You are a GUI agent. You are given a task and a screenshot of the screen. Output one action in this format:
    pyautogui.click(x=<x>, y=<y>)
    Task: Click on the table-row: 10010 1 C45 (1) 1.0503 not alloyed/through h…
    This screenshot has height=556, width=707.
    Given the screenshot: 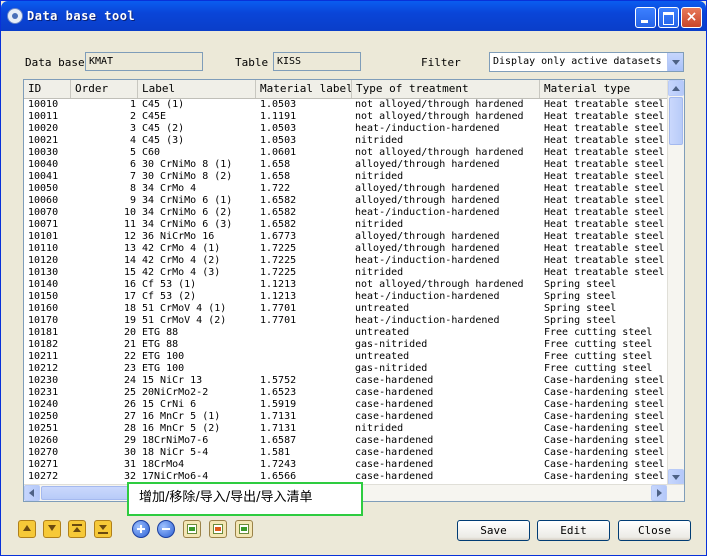 What is the action you would take?
    pyautogui.click(x=346, y=105)
    